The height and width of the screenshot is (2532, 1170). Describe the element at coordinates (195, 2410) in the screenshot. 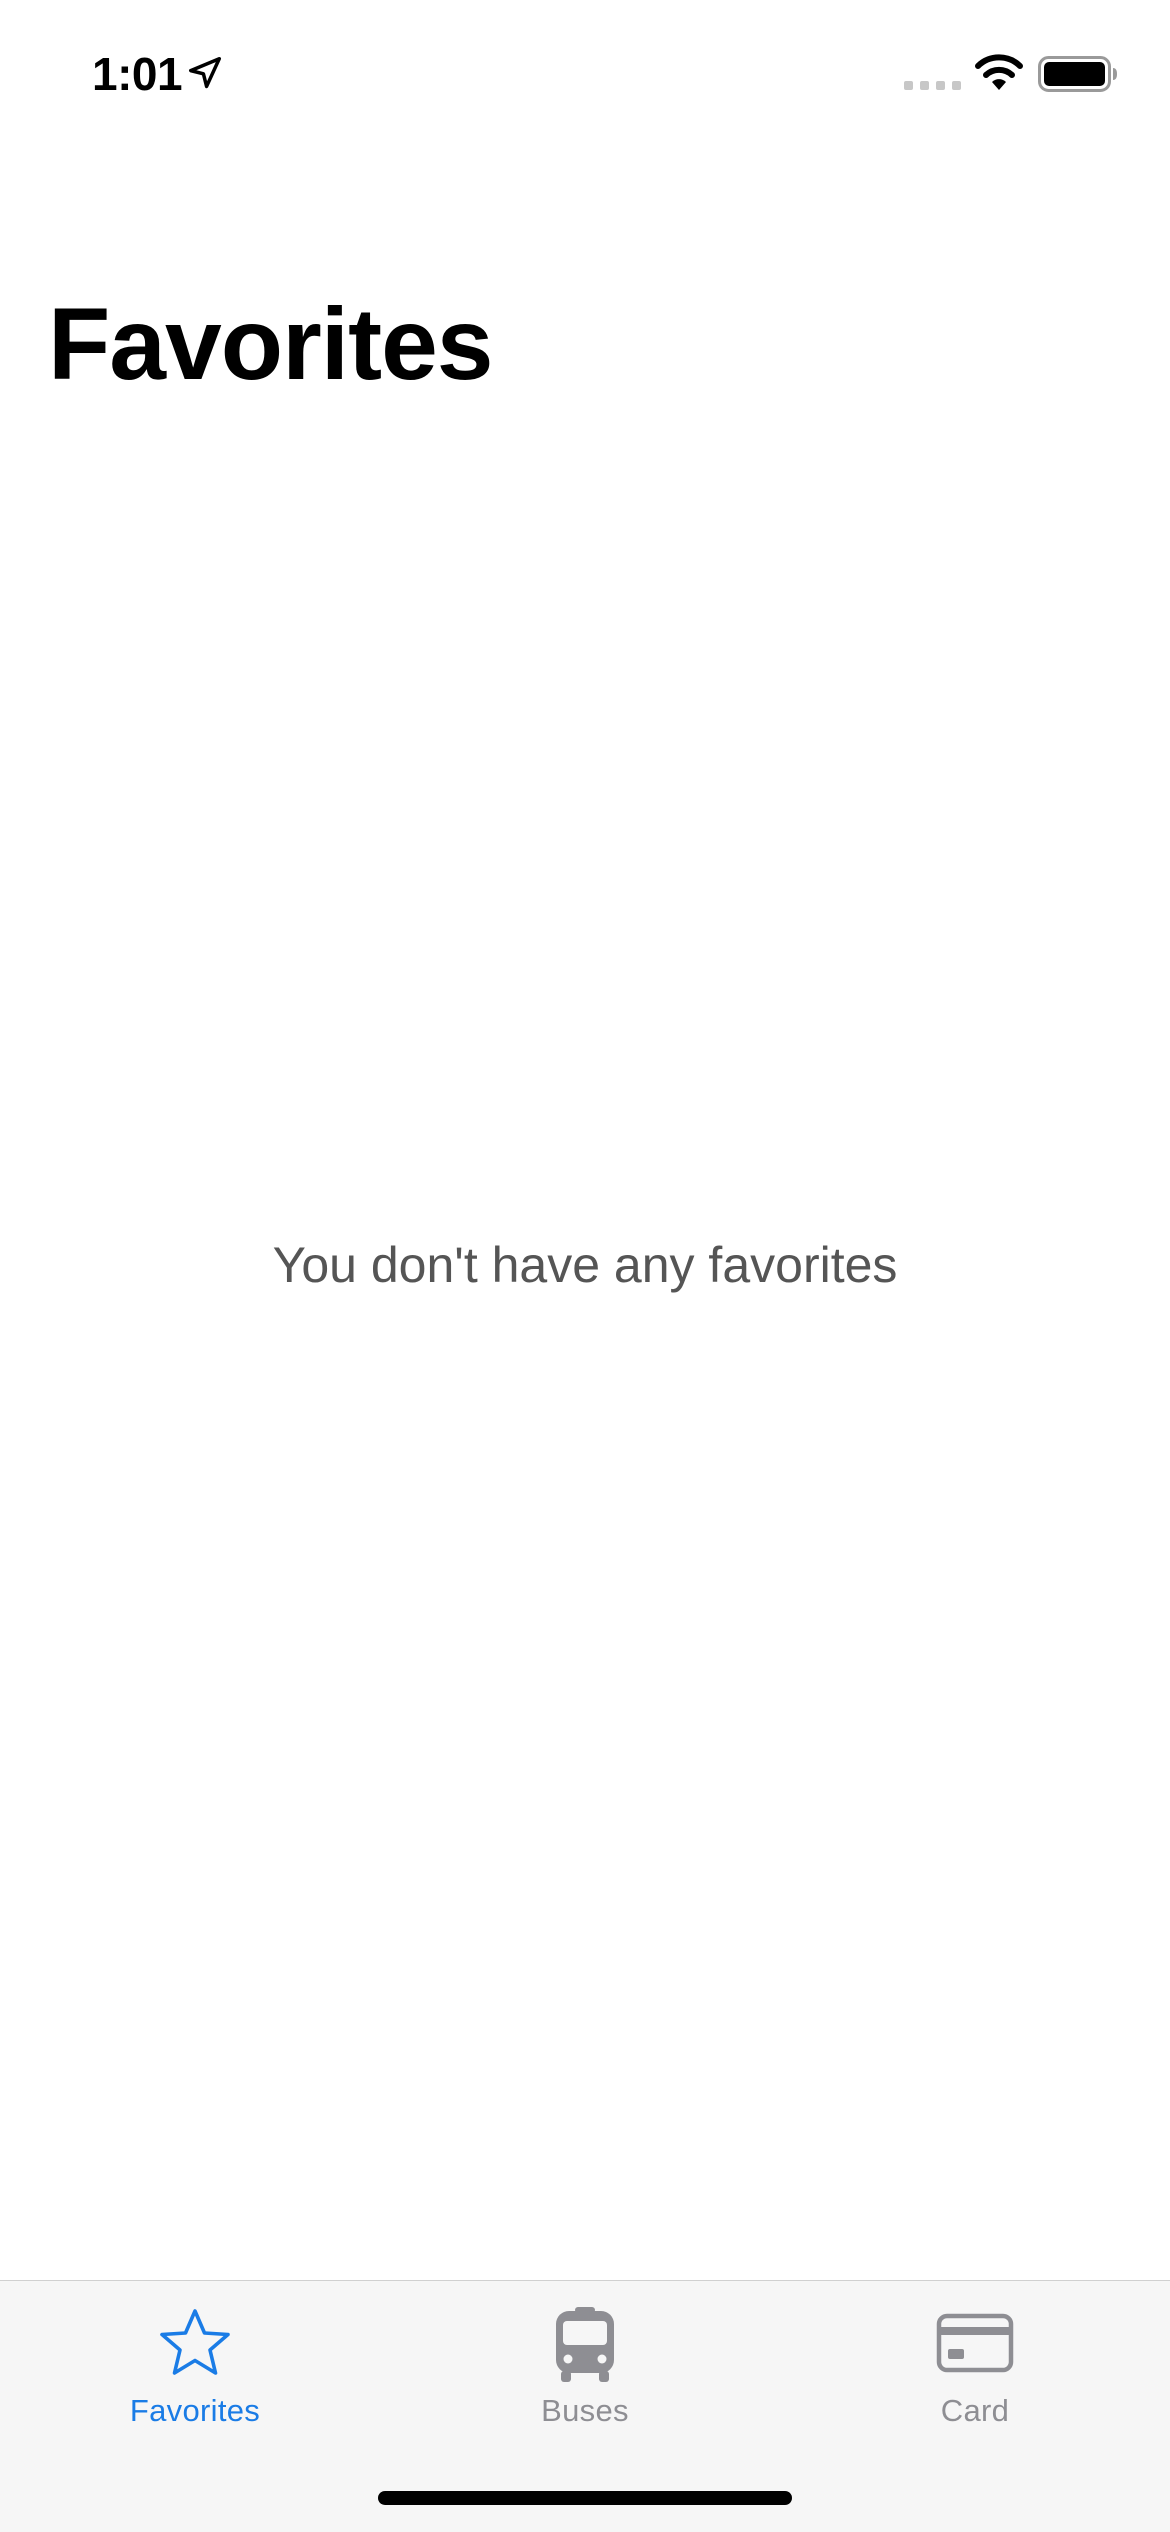

I see `tab-label-favorites: Favorites` at that location.